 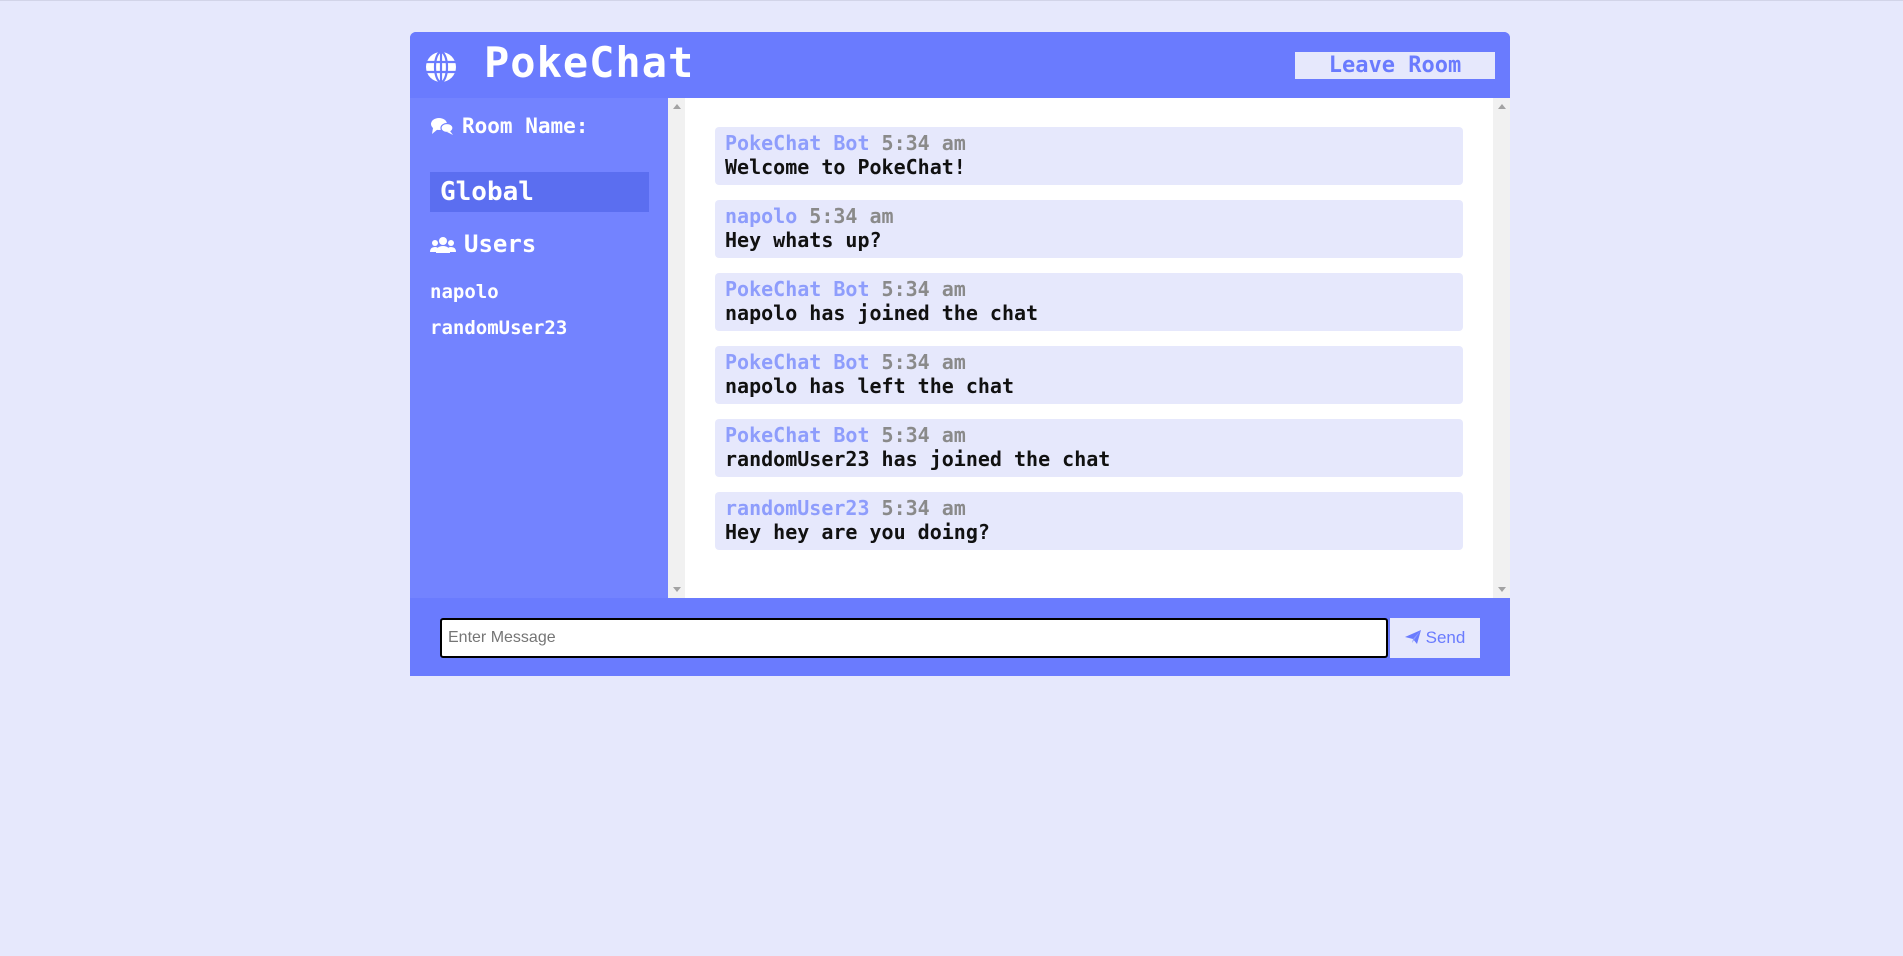 I want to click on room-name-heading-label: Room Name:, so click(x=525, y=126).